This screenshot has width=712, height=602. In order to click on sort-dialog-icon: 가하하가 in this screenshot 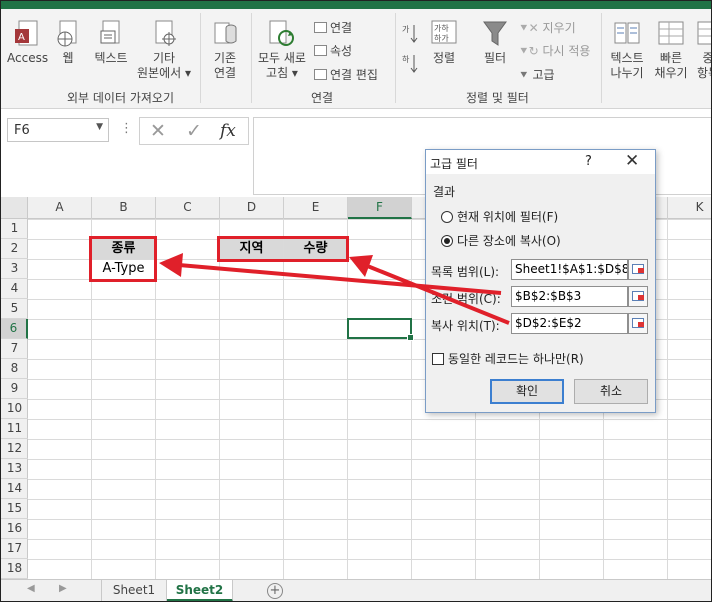, I will do `click(444, 32)`.